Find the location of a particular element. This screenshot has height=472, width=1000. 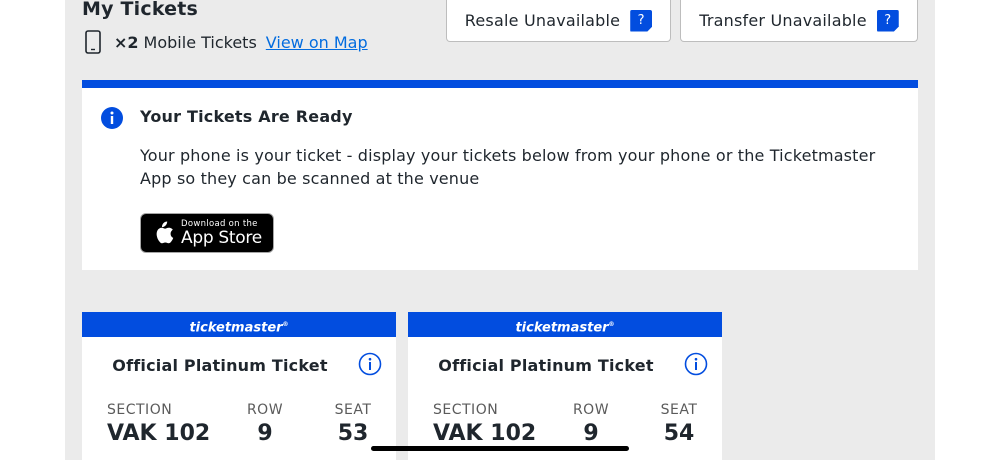

app-store-button: Download on the App Store is located at coordinates (207, 233).